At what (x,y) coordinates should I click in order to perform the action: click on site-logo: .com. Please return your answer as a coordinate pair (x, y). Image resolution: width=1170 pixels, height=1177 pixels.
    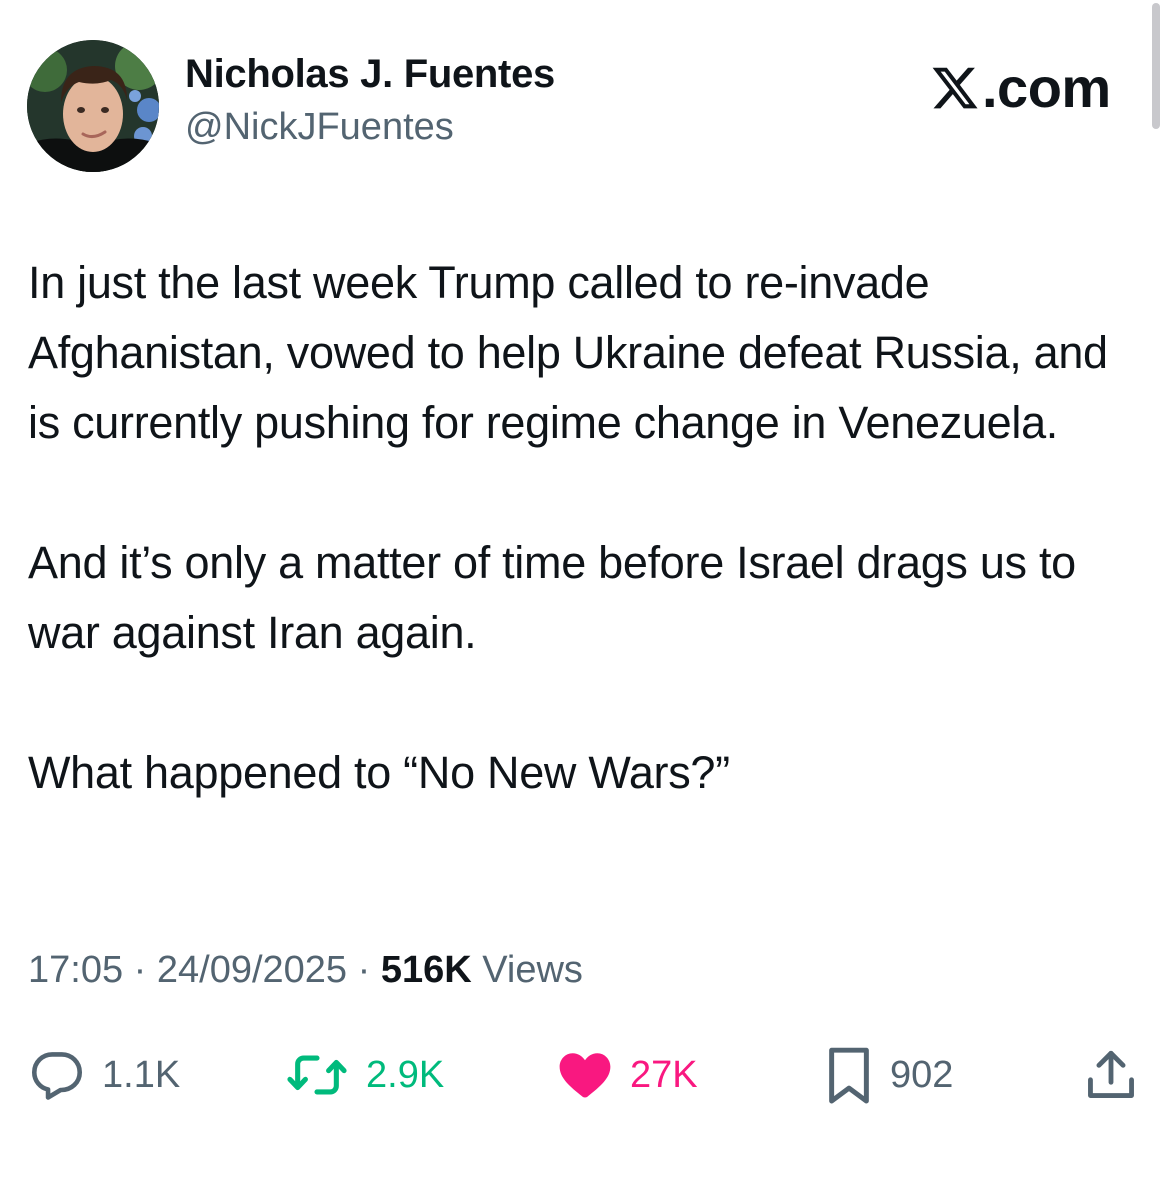
    Looking at the image, I should click on (1020, 88).